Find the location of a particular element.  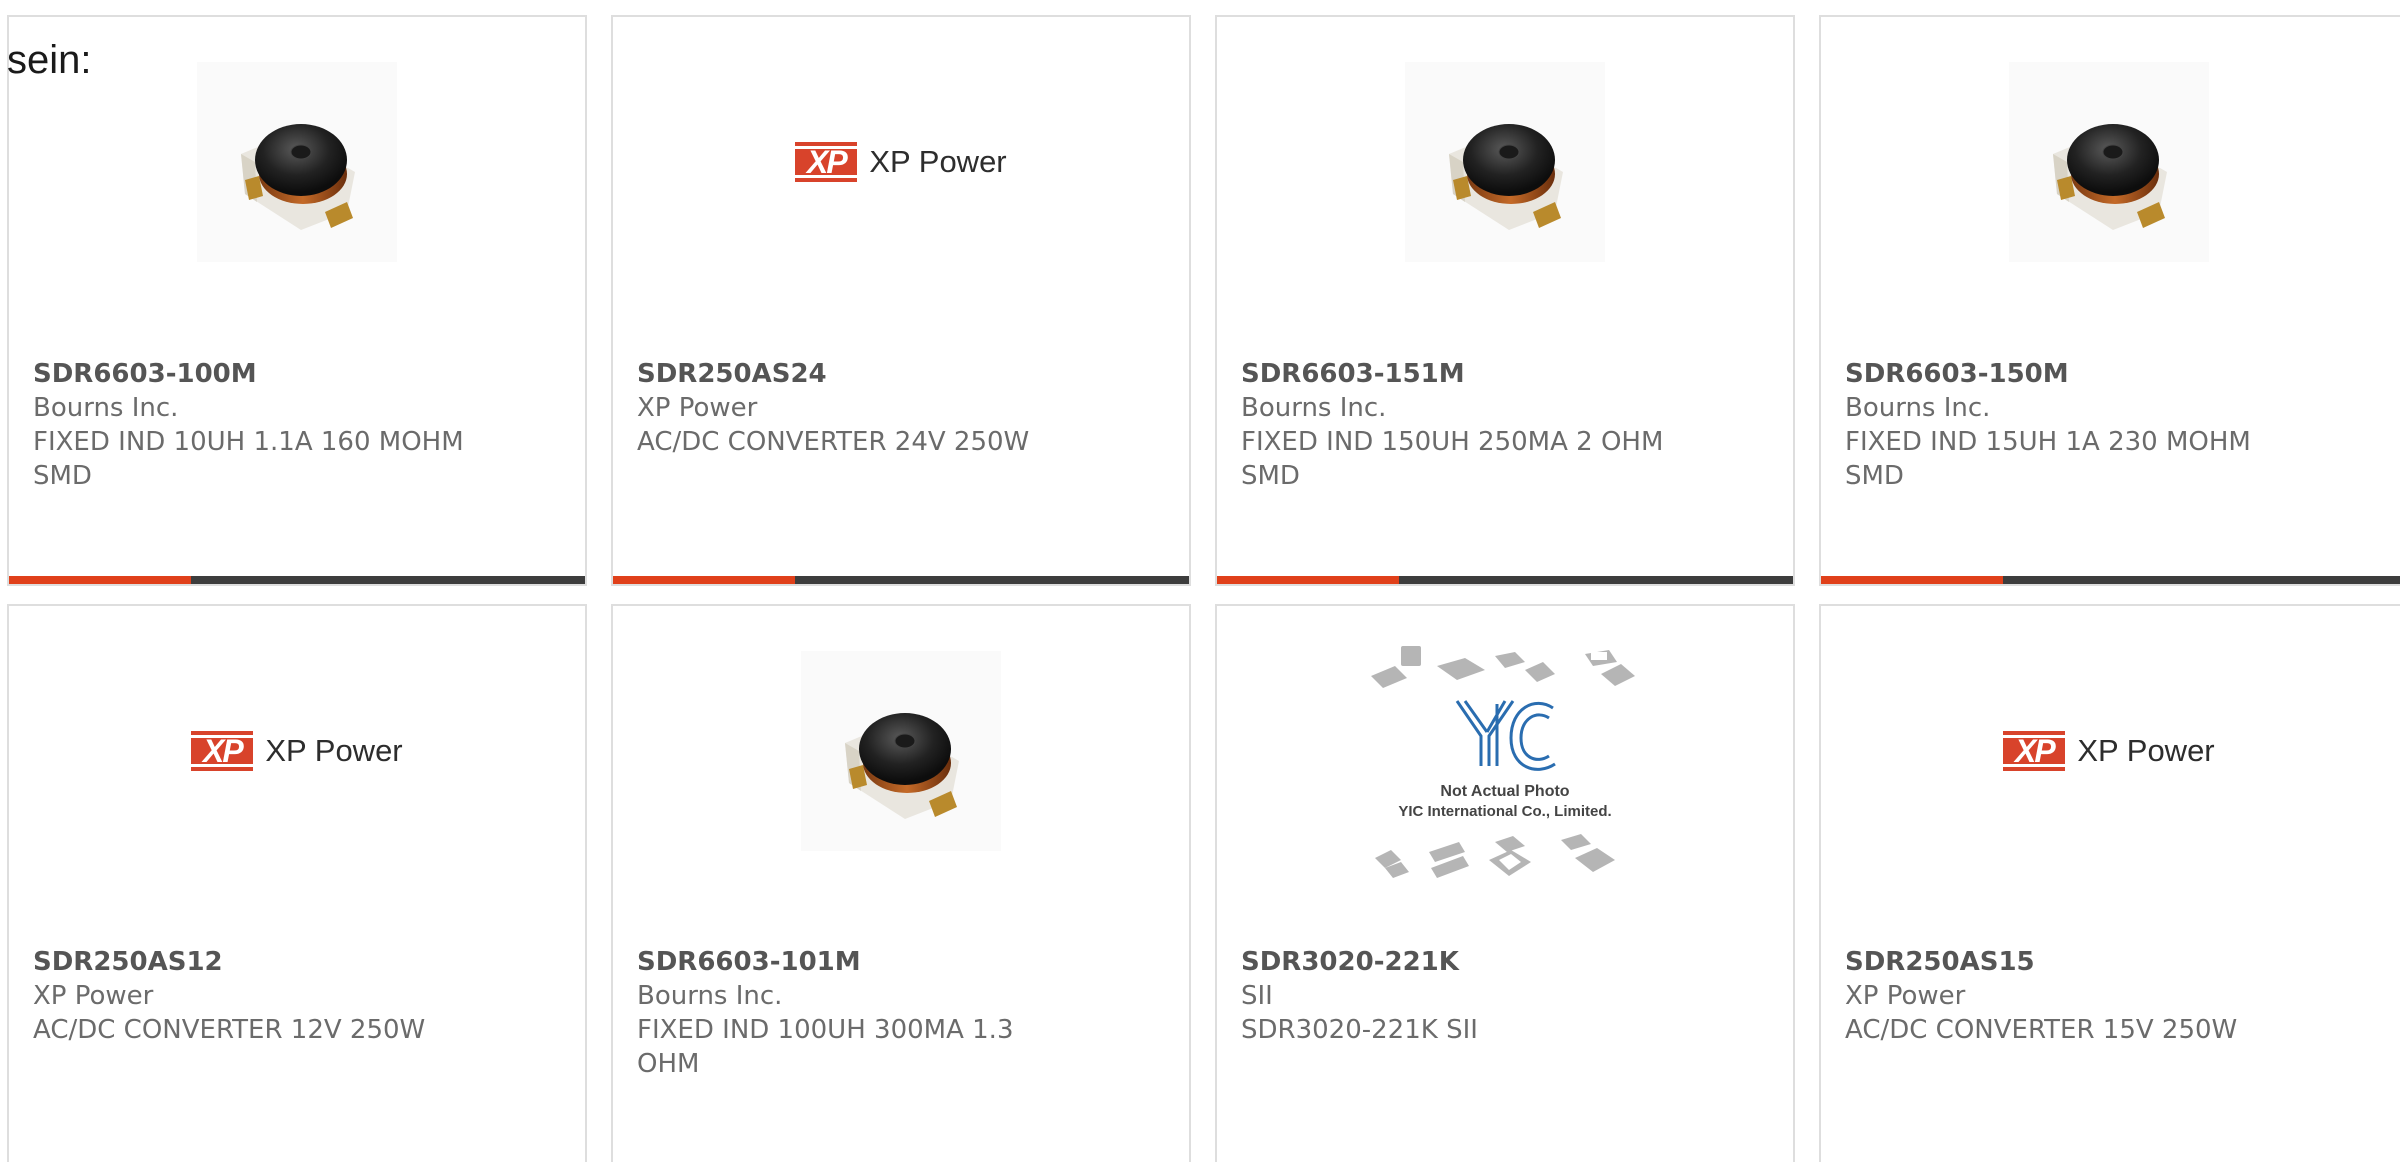

part-number: SDR250AS12 is located at coordinates (297, 962).